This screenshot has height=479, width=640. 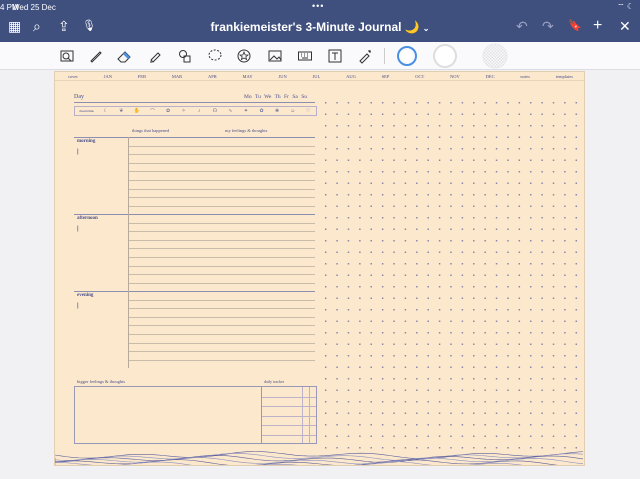 I want to click on date-underline, so click(x=194, y=102).